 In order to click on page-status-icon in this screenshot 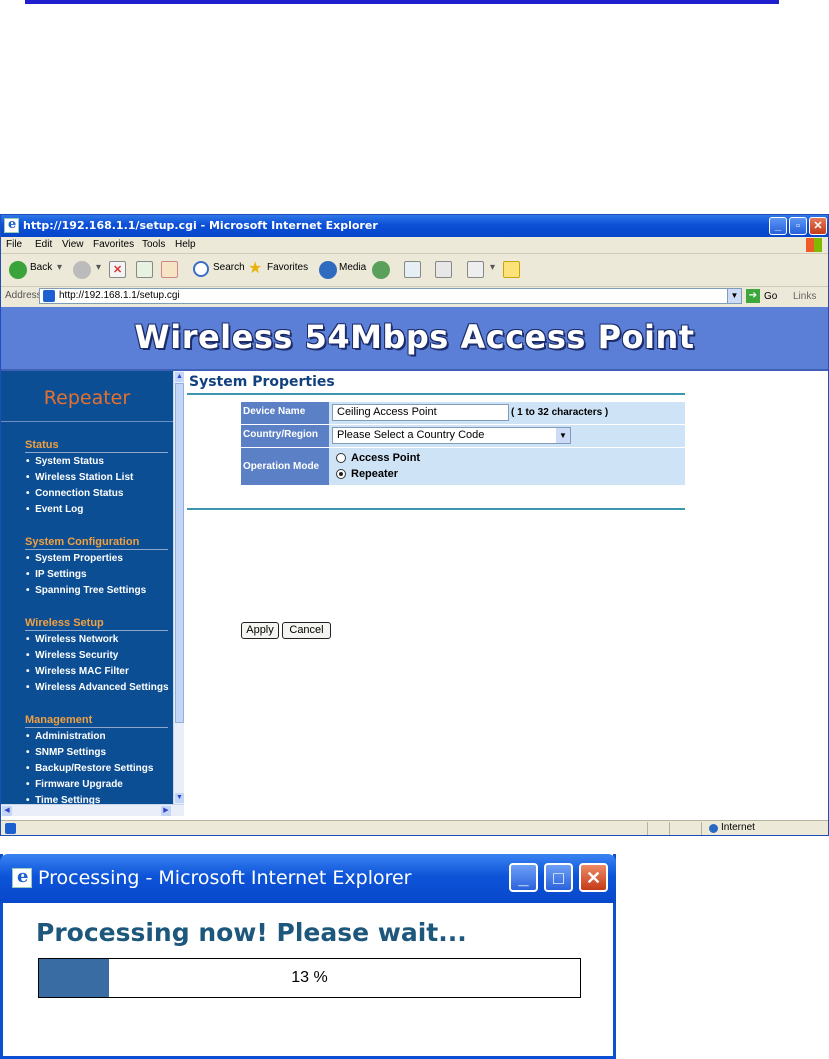, I will do `click(10, 828)`.